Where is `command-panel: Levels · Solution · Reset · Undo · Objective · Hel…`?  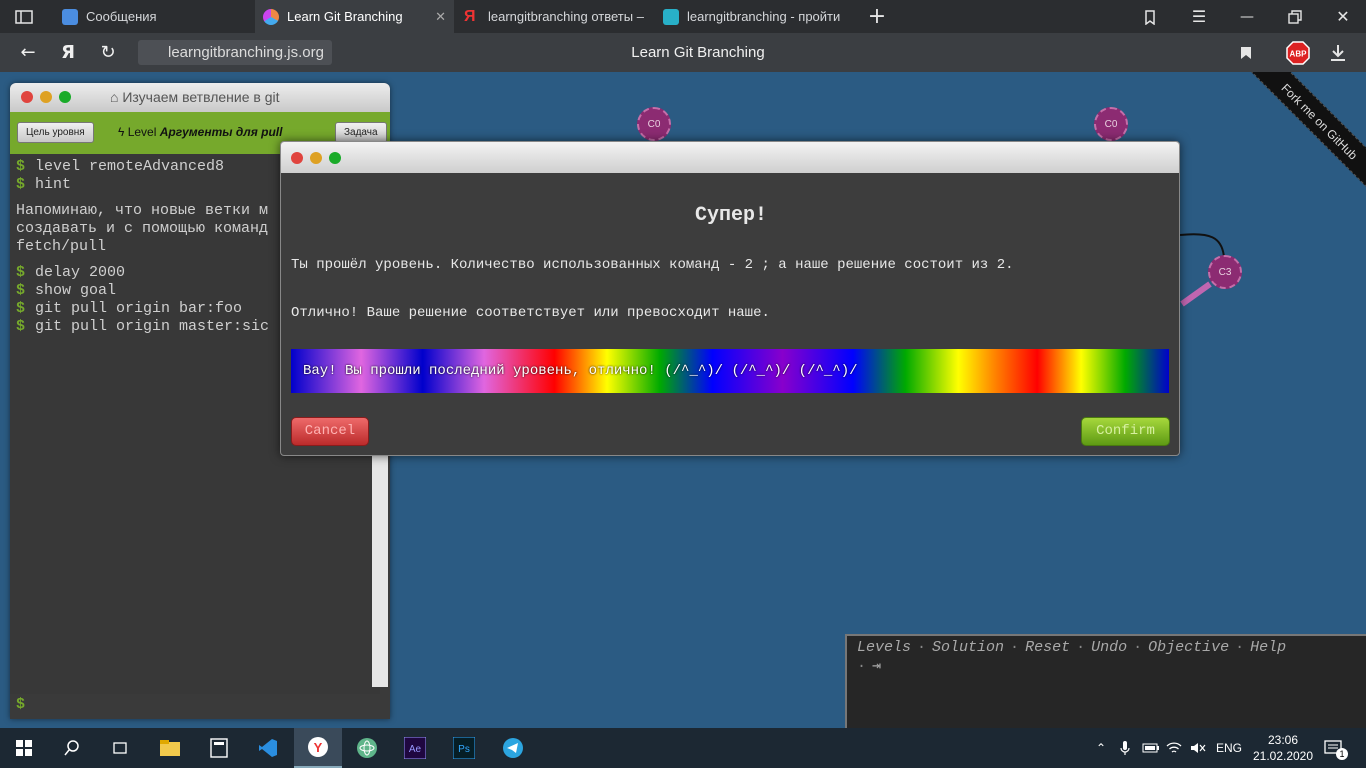
command-panel: Levels · Solution · Reset · Undo · Objective · Hel… is located at coordinates (1105, 681).